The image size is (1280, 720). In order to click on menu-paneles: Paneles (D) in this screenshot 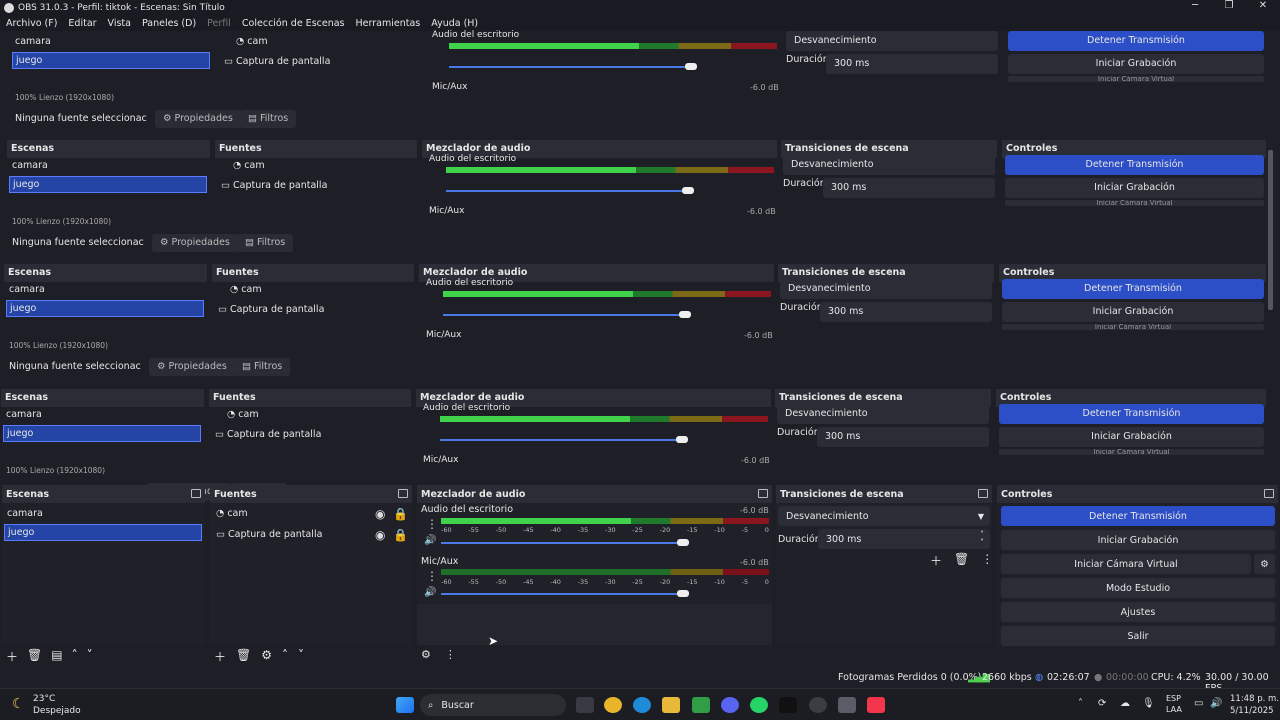, I will do `click(169, 23)`.